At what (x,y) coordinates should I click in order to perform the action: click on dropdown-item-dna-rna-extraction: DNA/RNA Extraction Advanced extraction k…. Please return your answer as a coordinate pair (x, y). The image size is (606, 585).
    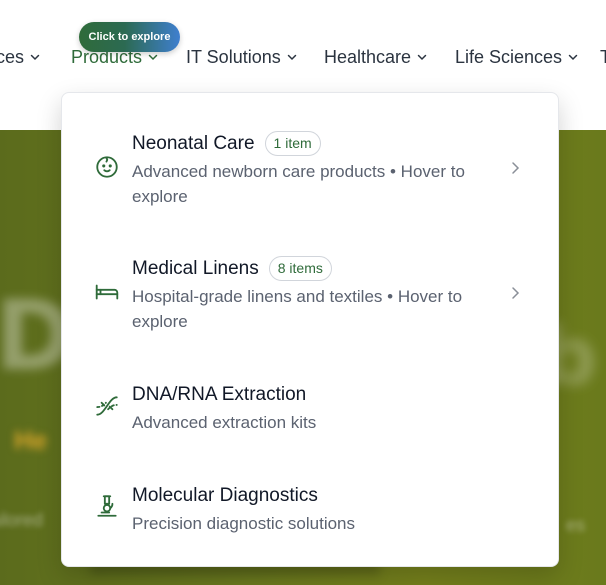
    Looking at the image, I should click on (311, 410).